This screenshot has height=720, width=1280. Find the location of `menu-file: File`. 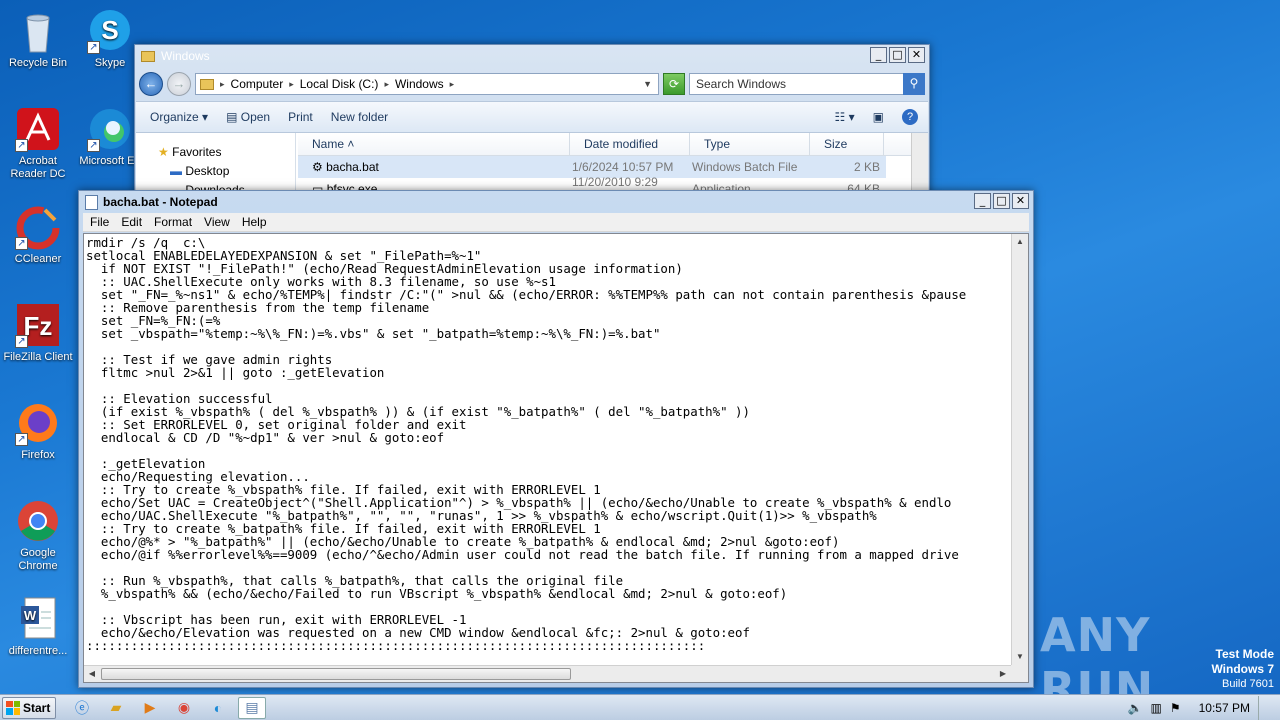

menu-file: File is located at coordinates (99, 222).